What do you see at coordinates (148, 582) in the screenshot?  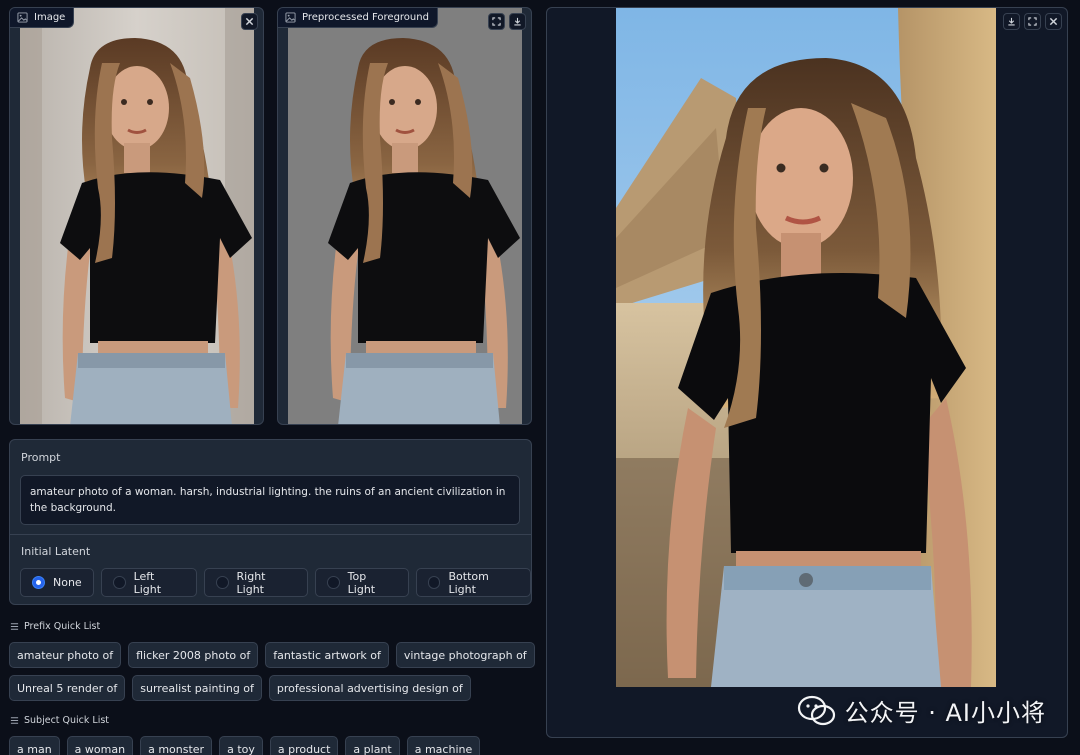 I see `radio-left-light: Left Light` at bounding box center [148, 582].